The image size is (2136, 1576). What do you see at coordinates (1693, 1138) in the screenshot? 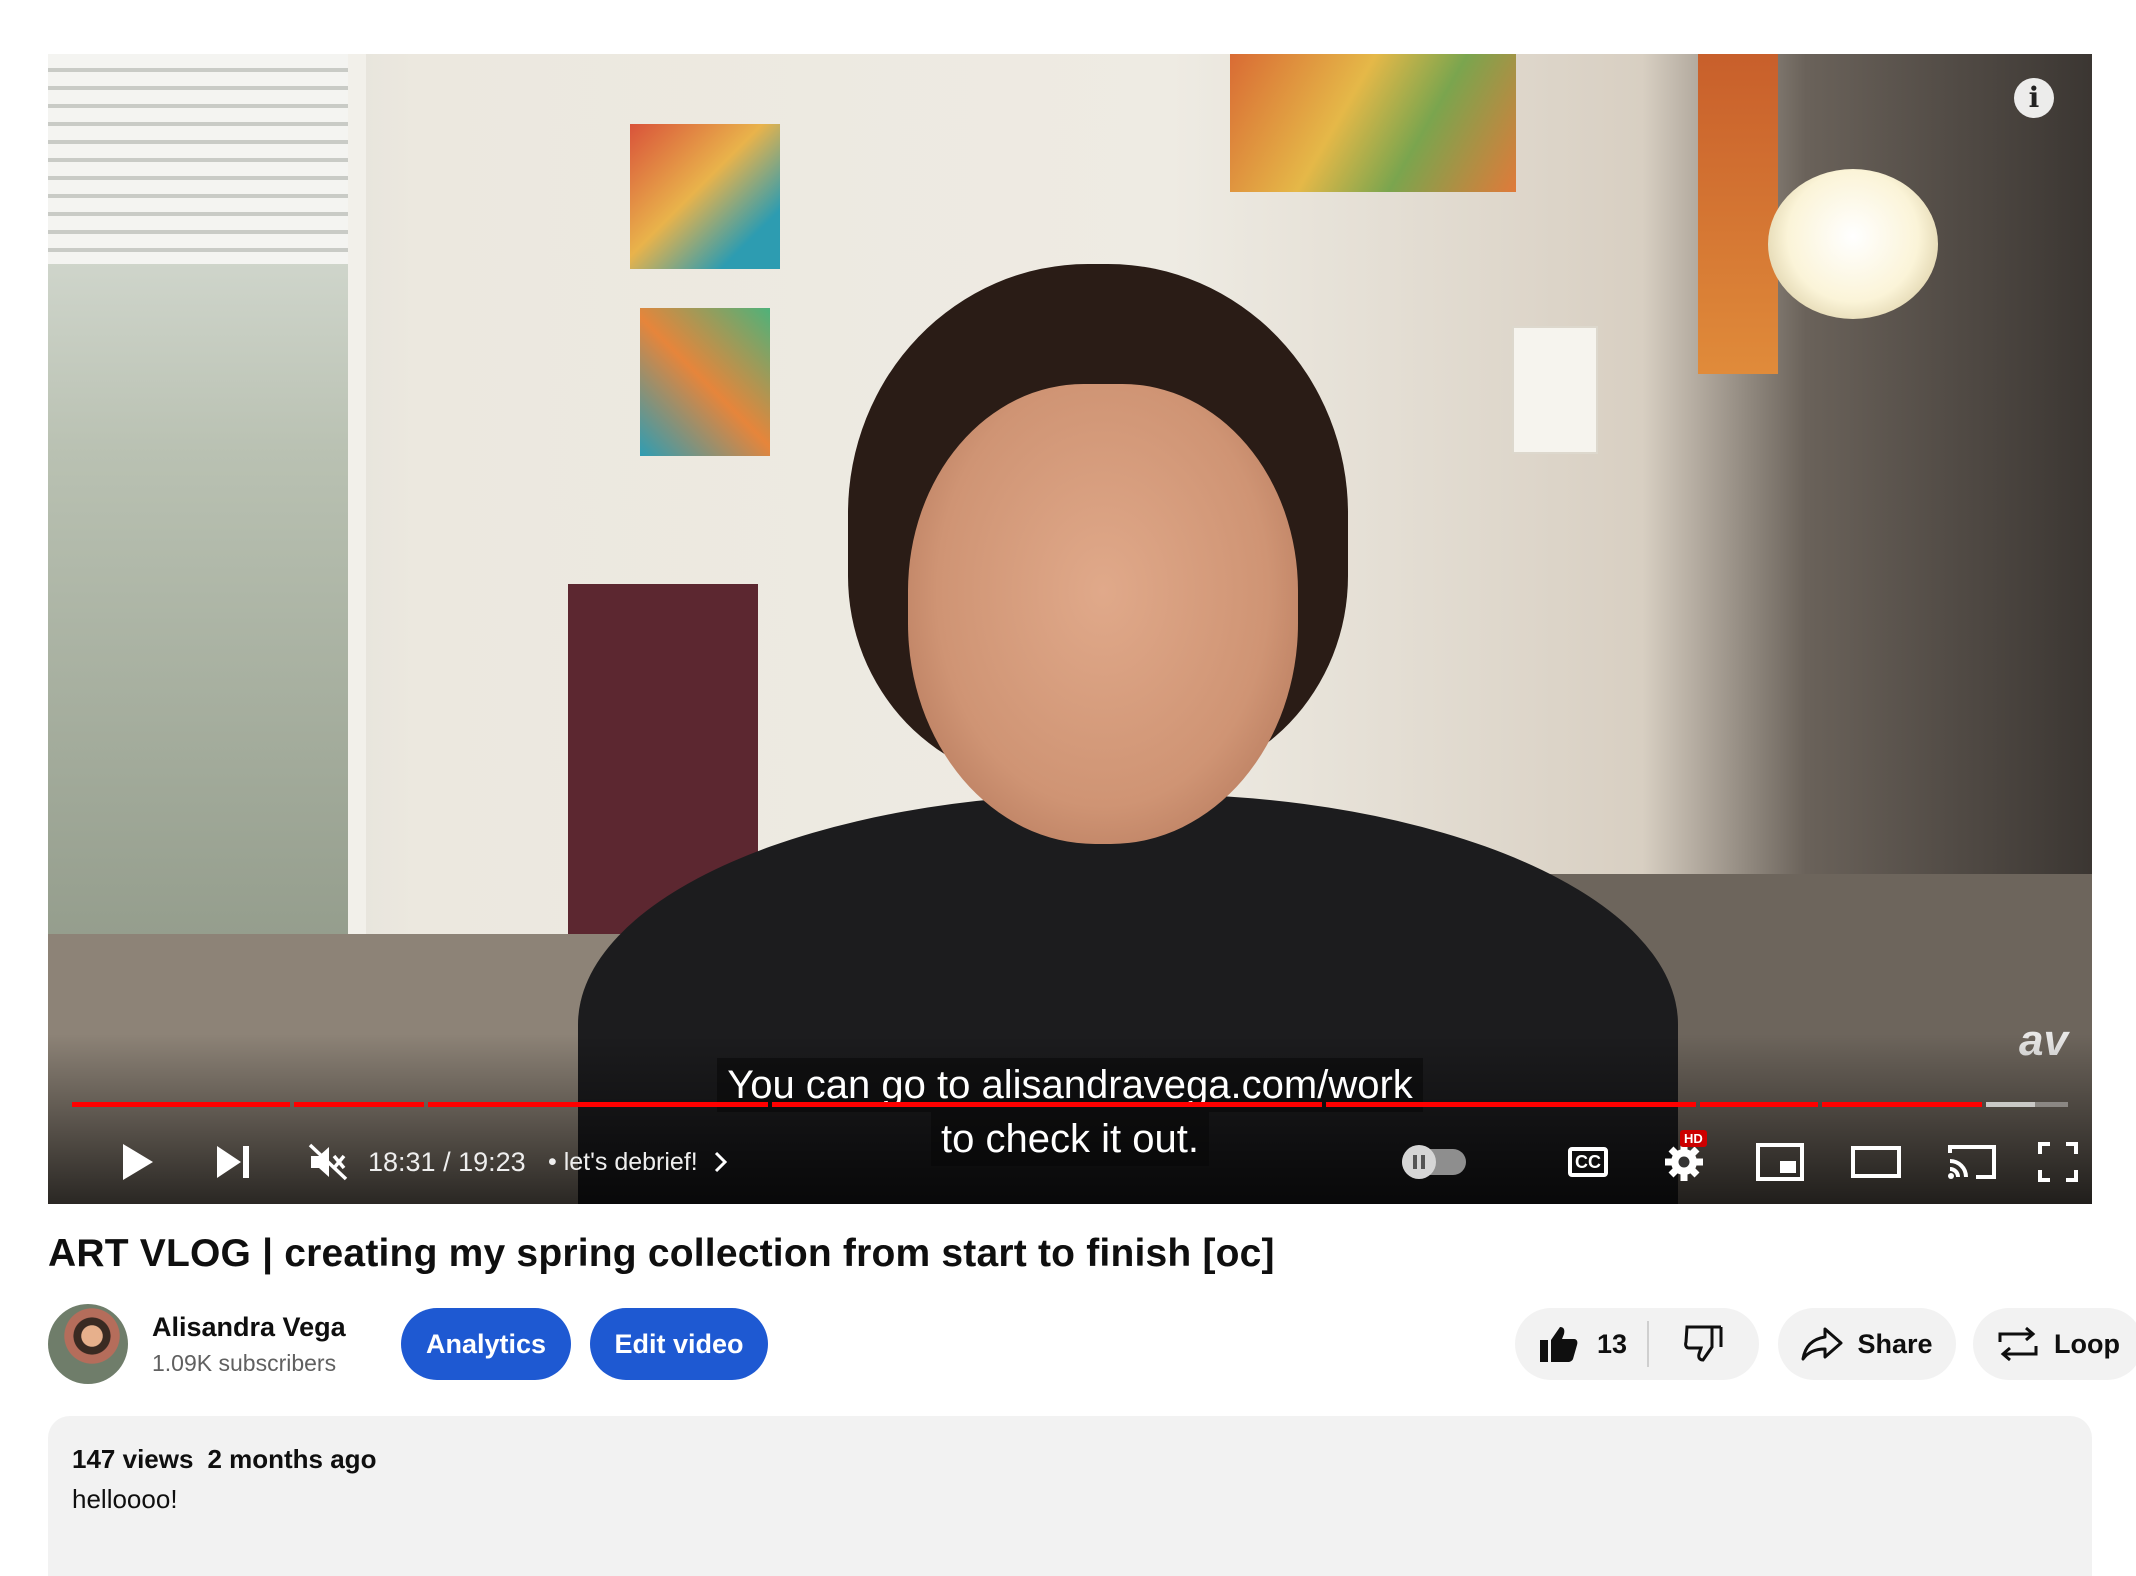
I see `hd-badge: HD` at bounding box center [1693, 1138].